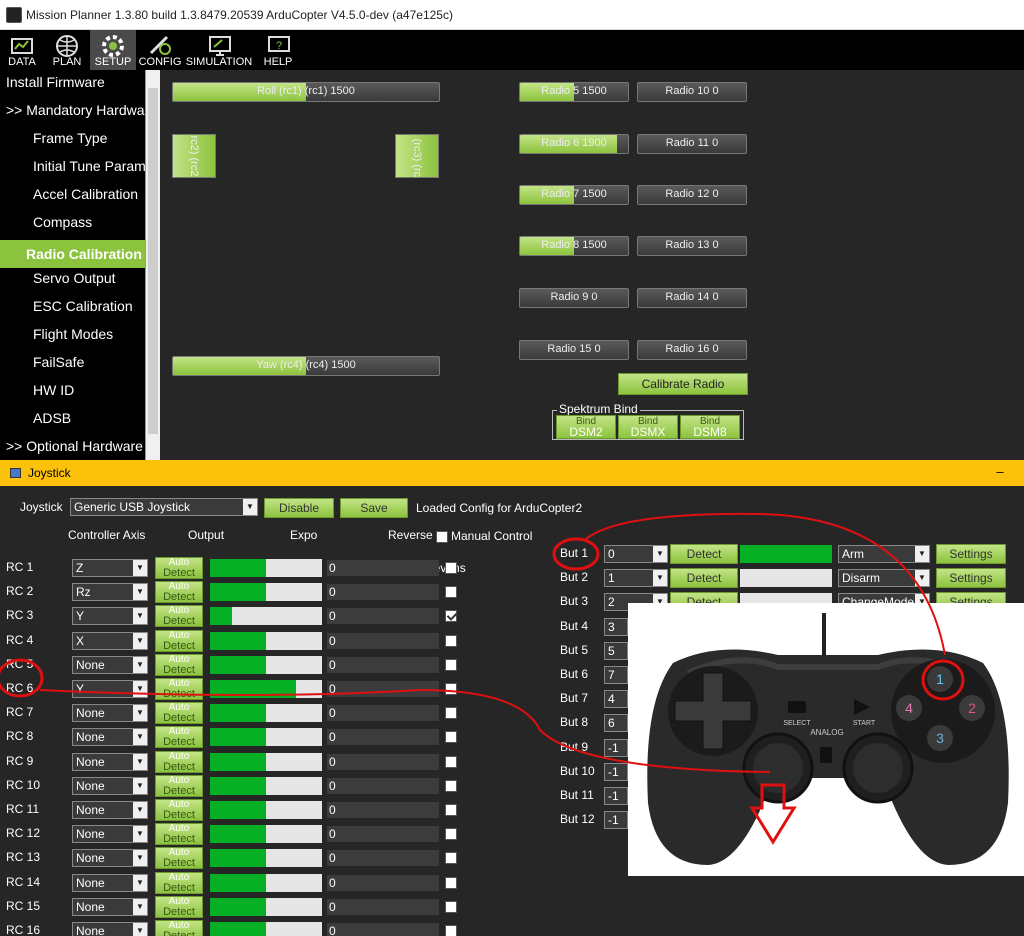 The image size is (1024, 936). Describe the element at coordinates (1000, 471) in the screenshot. I see `minimize-button: –` at that location.